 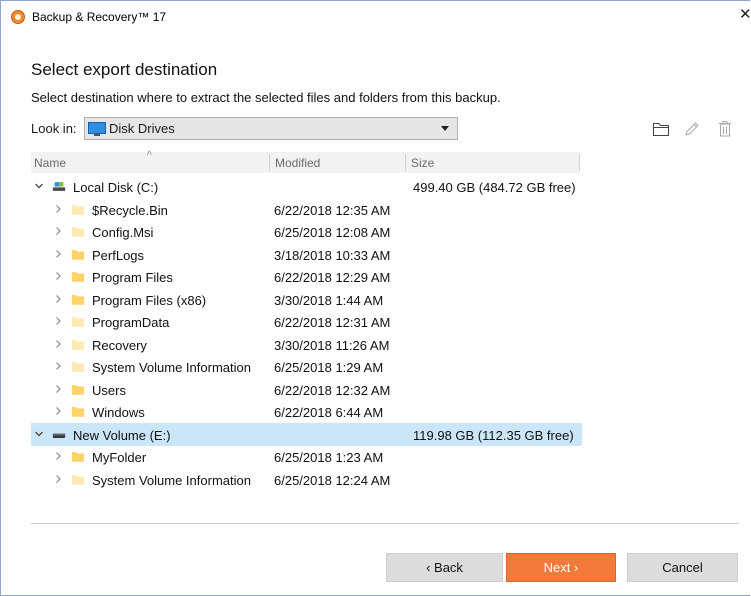 I want to click on folder-row: Windows 6/22/2018 6:44 AM, so click(x=306, y=411).